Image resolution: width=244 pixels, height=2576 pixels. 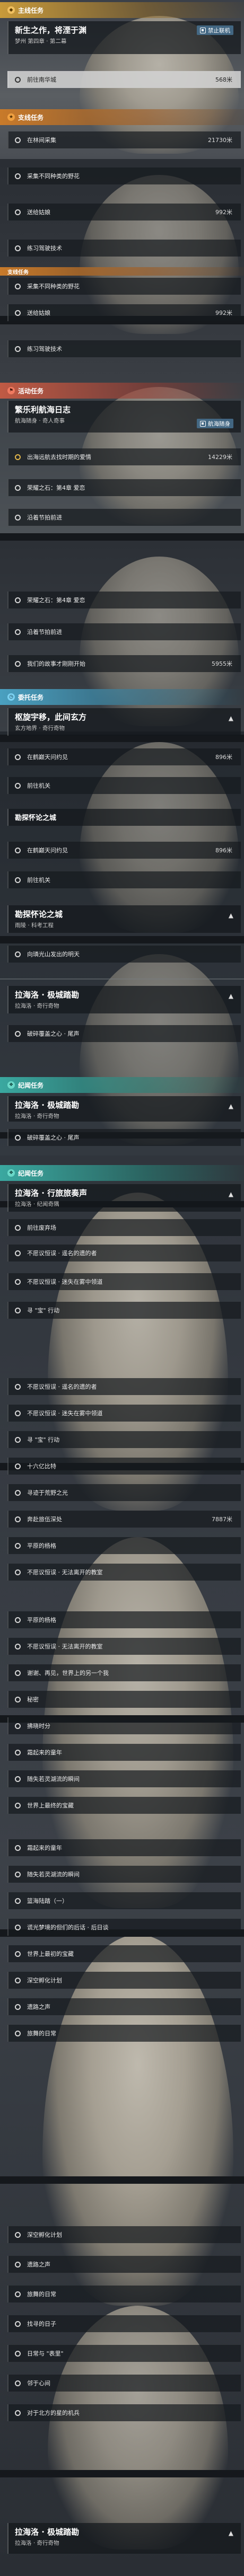 I want to click on quest-header-lahailuo-3: 拉海洛 · 极城踏勘 拉海洛 · 奇行奇物 ▲, so click(x=124, y=2538).